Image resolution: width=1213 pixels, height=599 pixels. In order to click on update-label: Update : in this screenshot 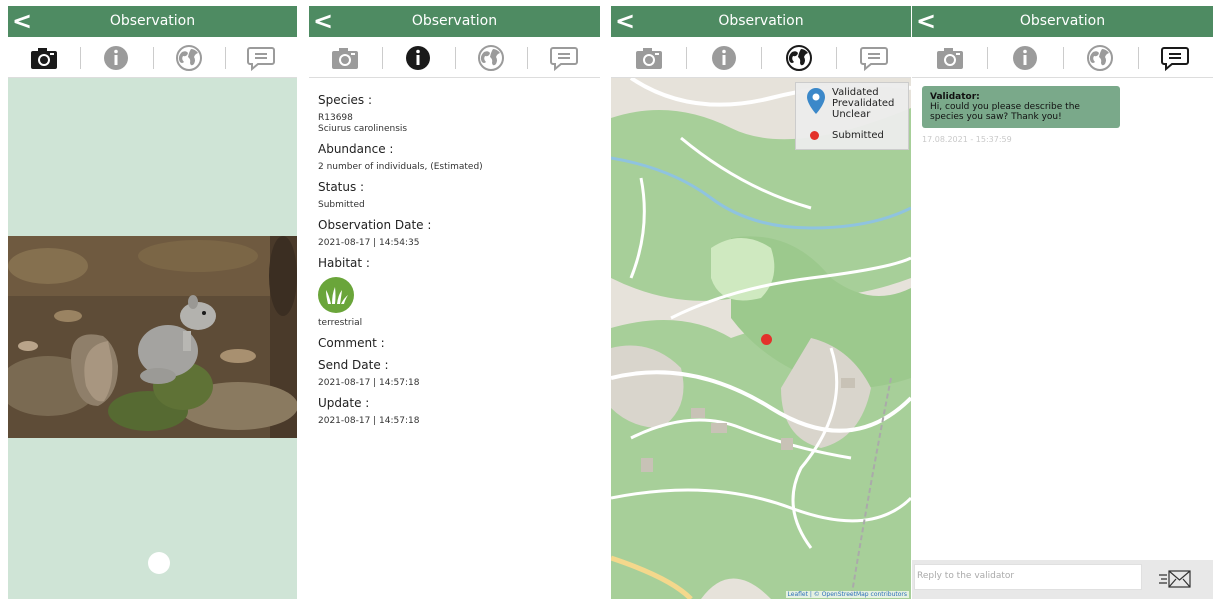, I will do `click(344, 403)`.